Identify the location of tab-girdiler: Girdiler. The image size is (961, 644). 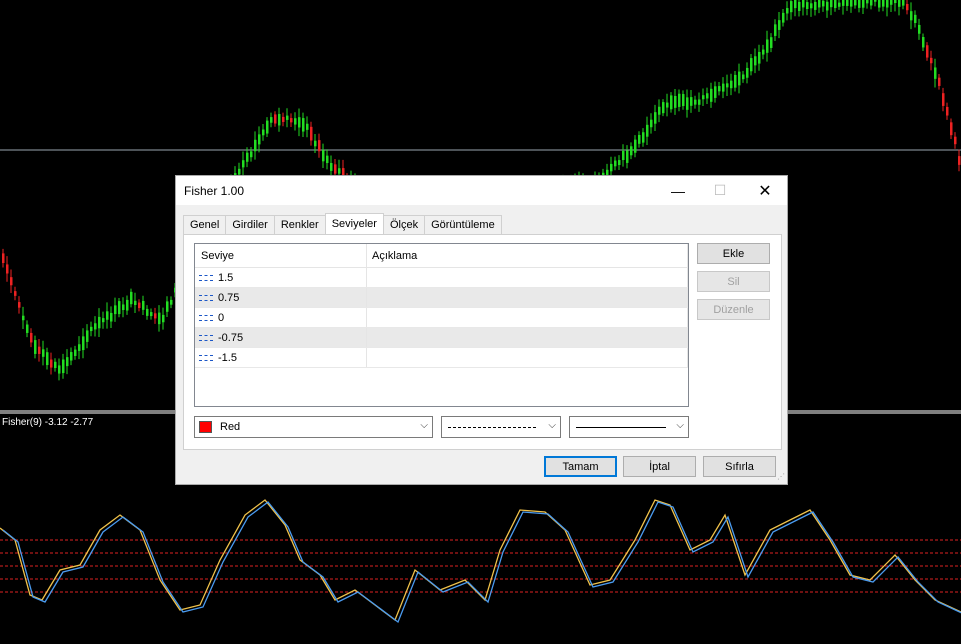
(249, 224).